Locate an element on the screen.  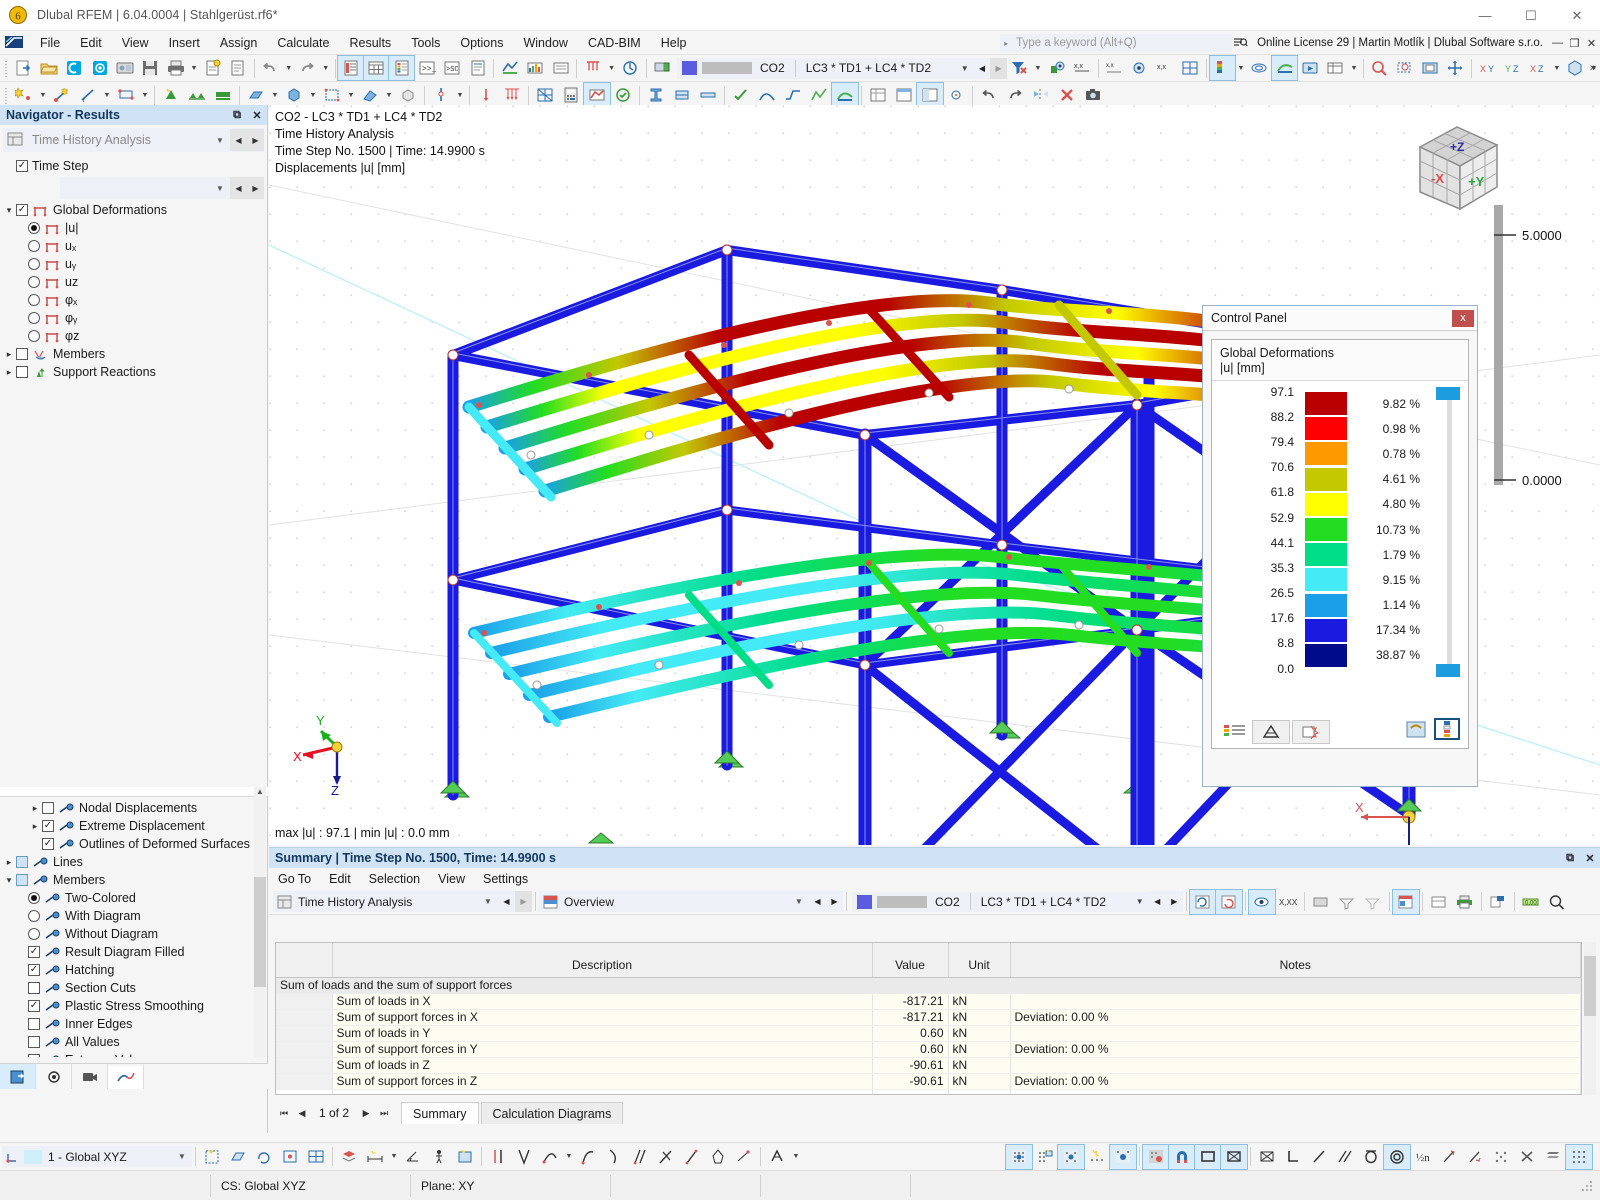
legend-slider-track is located at coordinates (1449, 532).